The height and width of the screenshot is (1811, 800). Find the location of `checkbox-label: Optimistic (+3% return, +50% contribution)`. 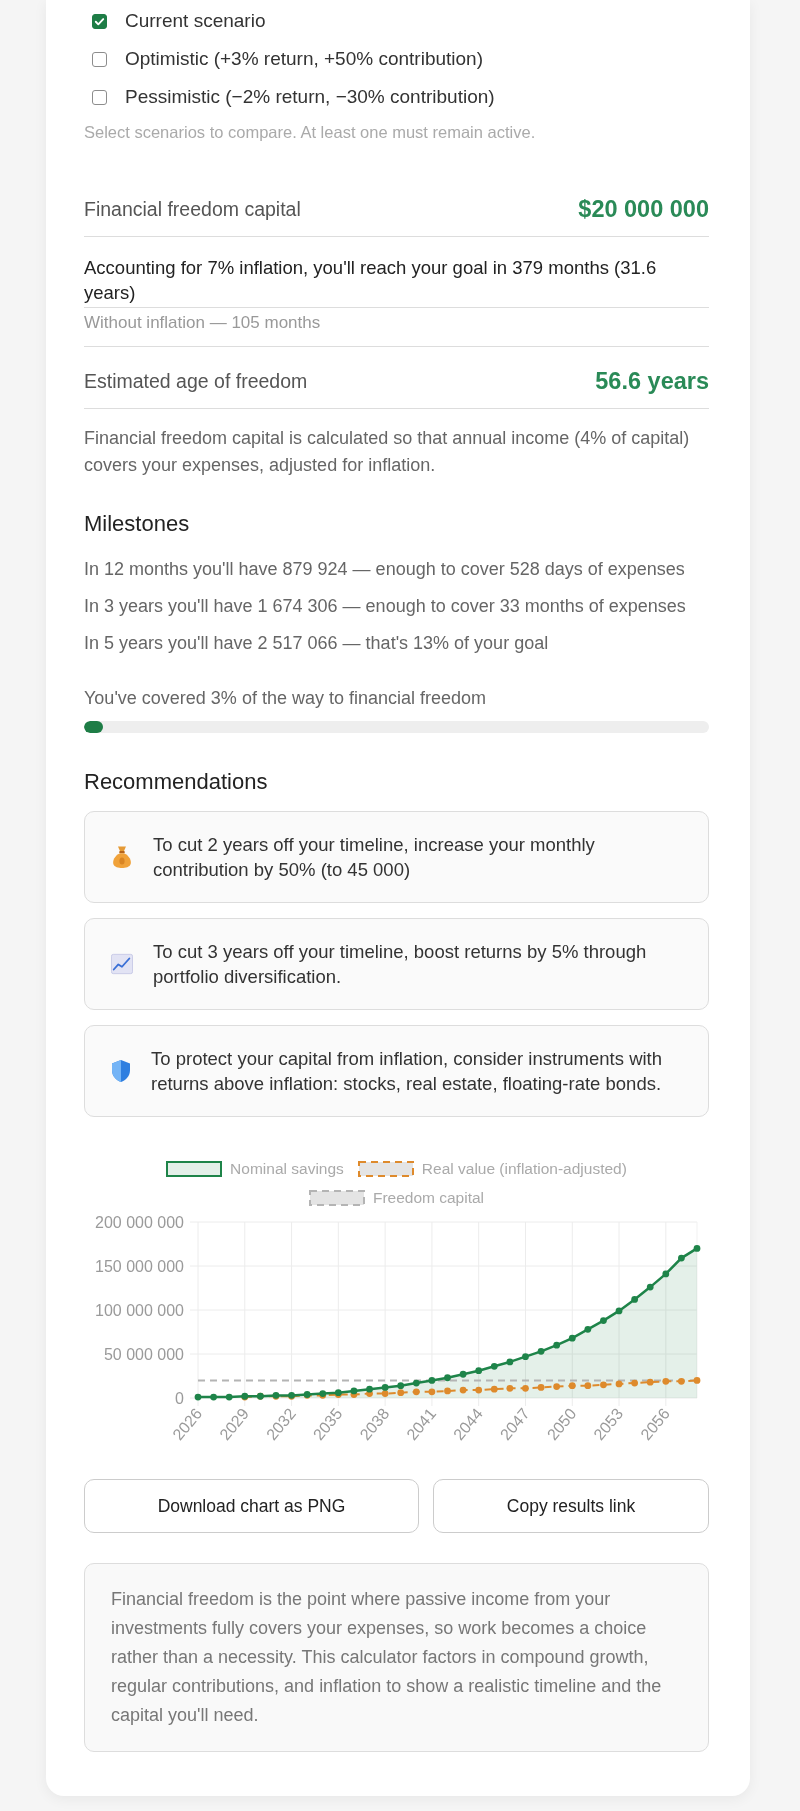

checkbox-label: Optimistic (+3% return, +50% contribution) is located at coordinates (304, 59).